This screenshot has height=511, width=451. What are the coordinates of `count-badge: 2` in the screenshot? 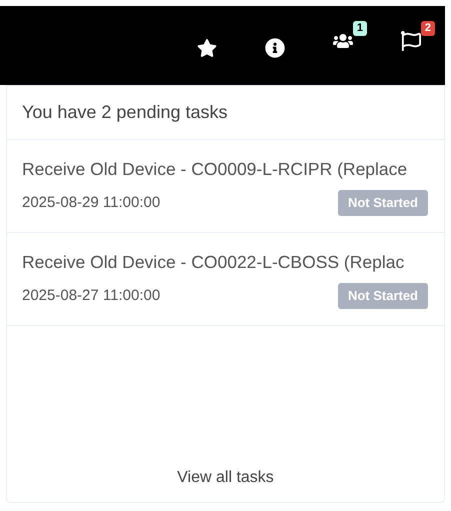 It's located at (427, 28).